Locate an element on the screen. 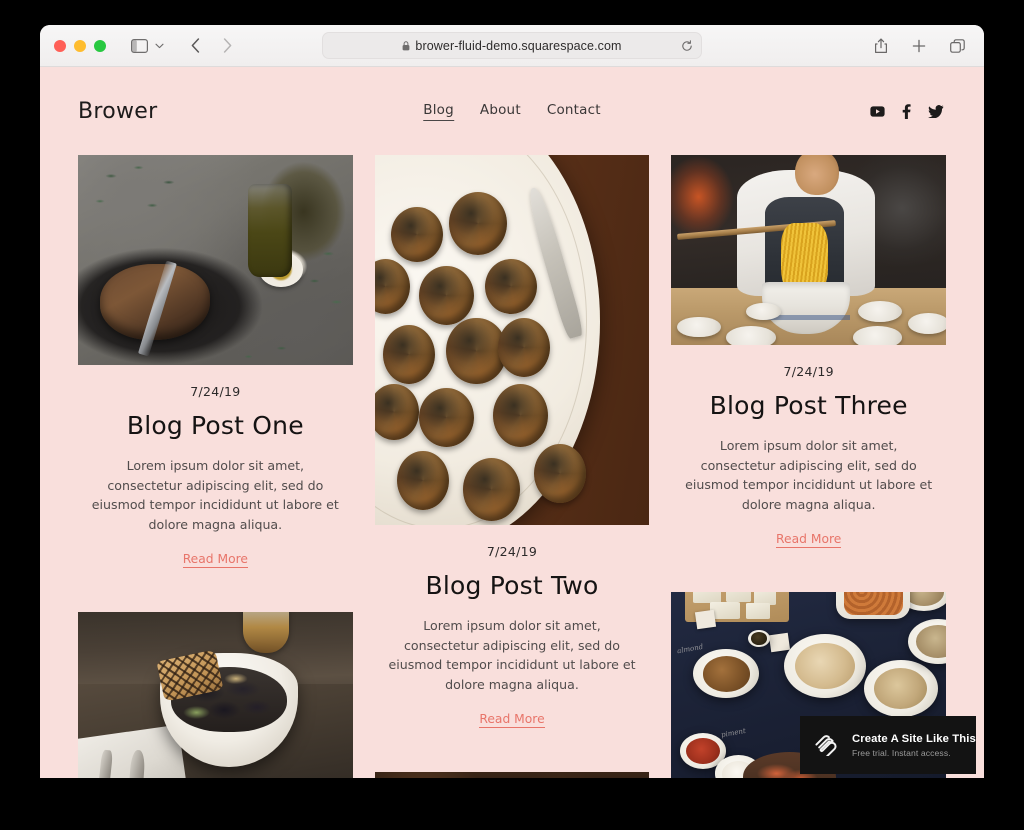 This screenshot has height=830, width=1024. promo-title: Create A Site Like This is located at coordinates (914, 738).